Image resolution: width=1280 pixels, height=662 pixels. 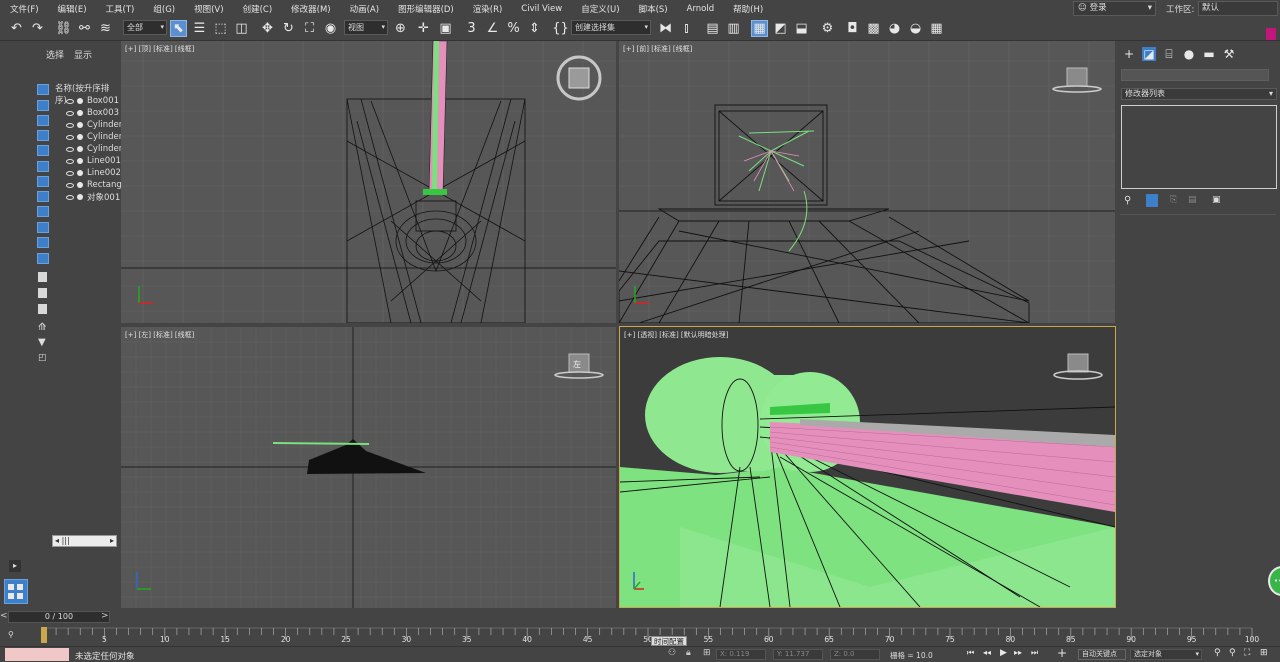 What do you see at coordinates (220, 28) in the screenshot?
I see `rect-selection-icon: ⬚` at bounding box center [220, 28].